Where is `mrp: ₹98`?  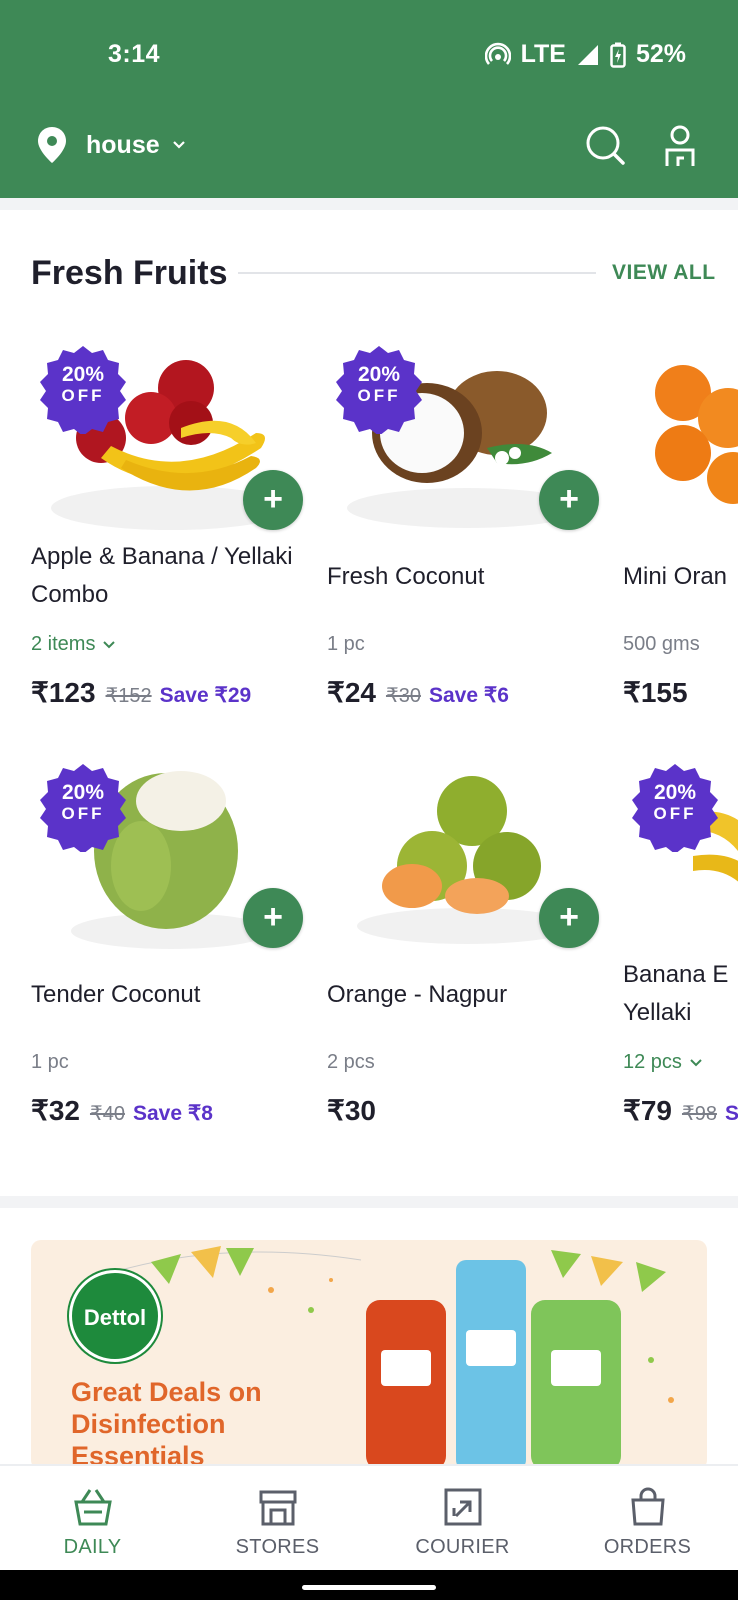
mrp: ₹98 is located at coordinates (699, 1114).